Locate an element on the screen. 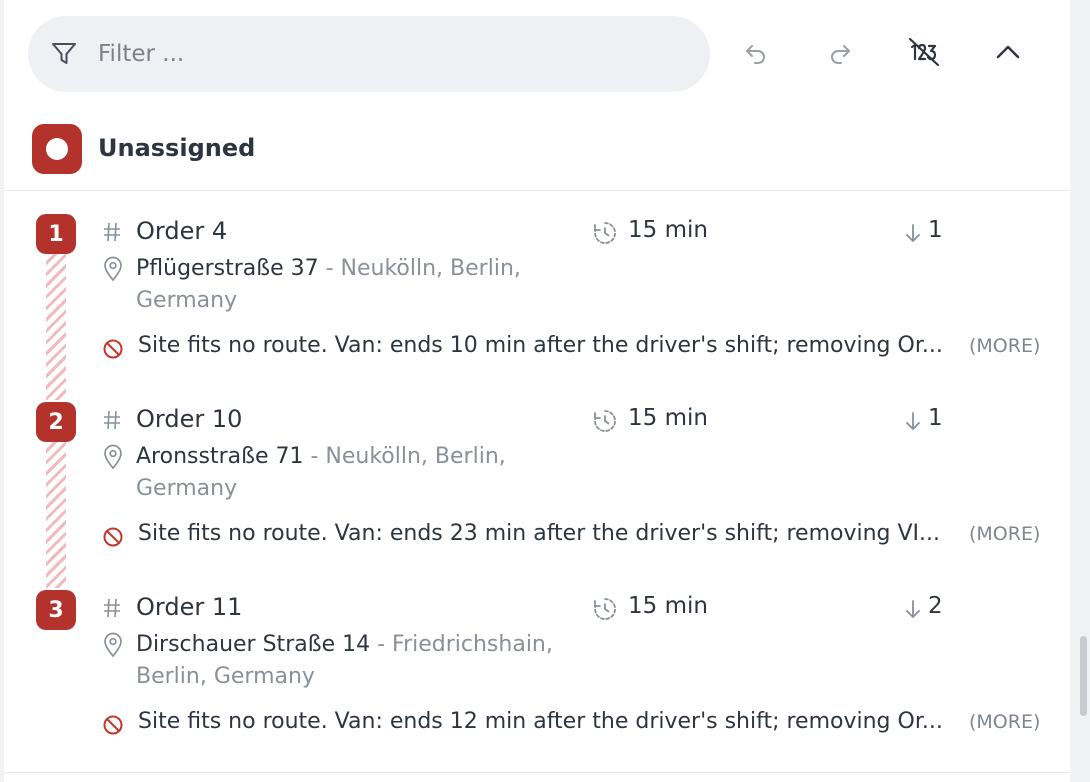  redo-button is located at coordinates (840, 52).